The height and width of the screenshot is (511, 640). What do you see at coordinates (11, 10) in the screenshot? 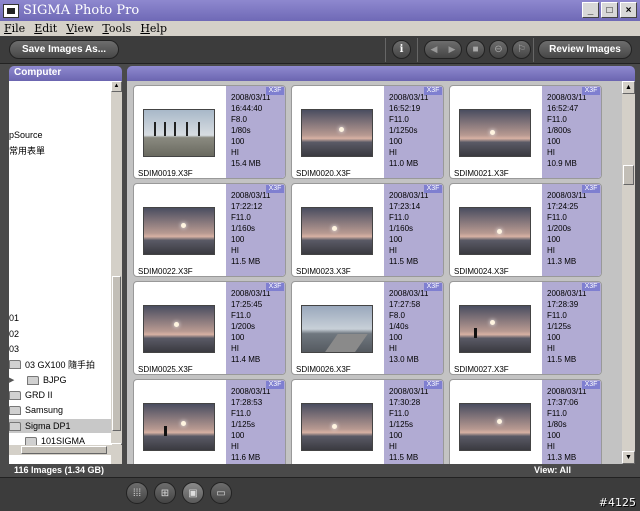
I see `app-camera-icon` at bounding box center [11, 10].